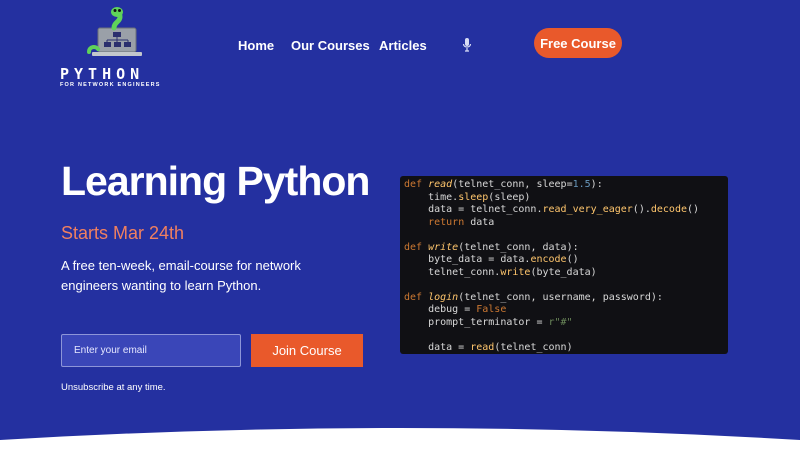 This screenshot has height=450, width=800. I want to click on logo-title: PYTHON, so click(102, 74).